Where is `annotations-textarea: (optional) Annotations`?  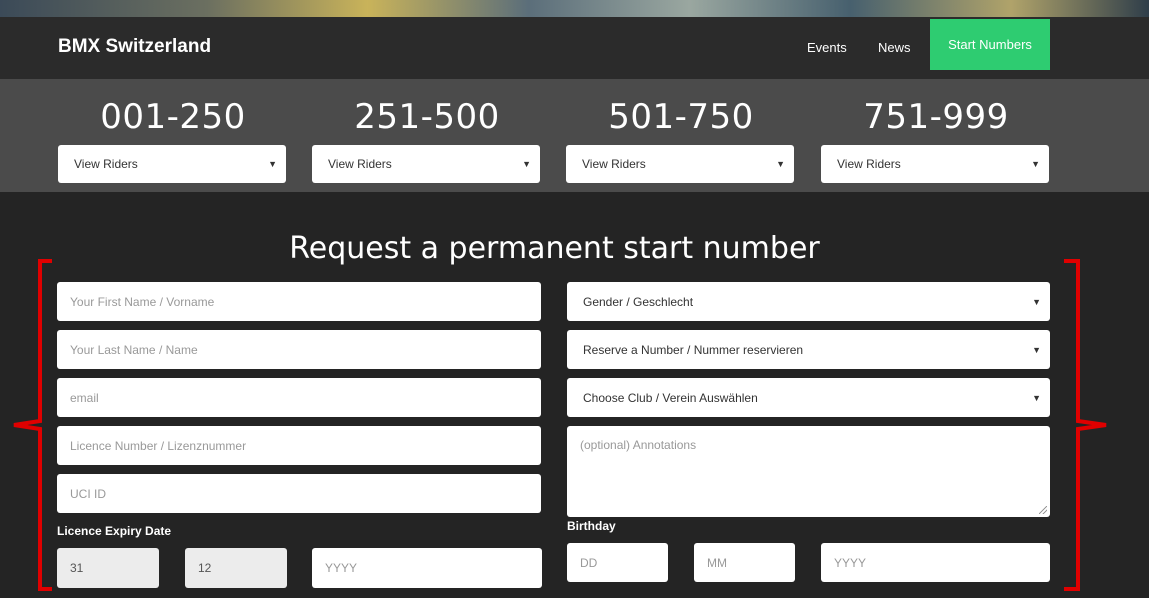
annotations-textarea: (optional) Annotations is located at coordinates (808, 471).